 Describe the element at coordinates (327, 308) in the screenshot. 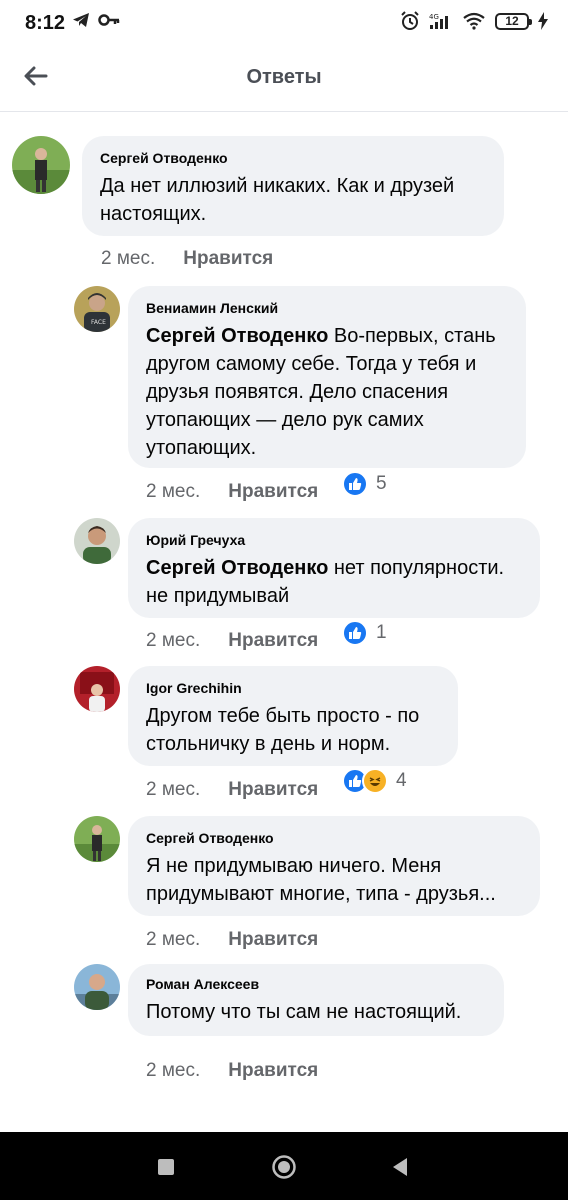

I see `comment-author: Вениамин Ленский` at that location.